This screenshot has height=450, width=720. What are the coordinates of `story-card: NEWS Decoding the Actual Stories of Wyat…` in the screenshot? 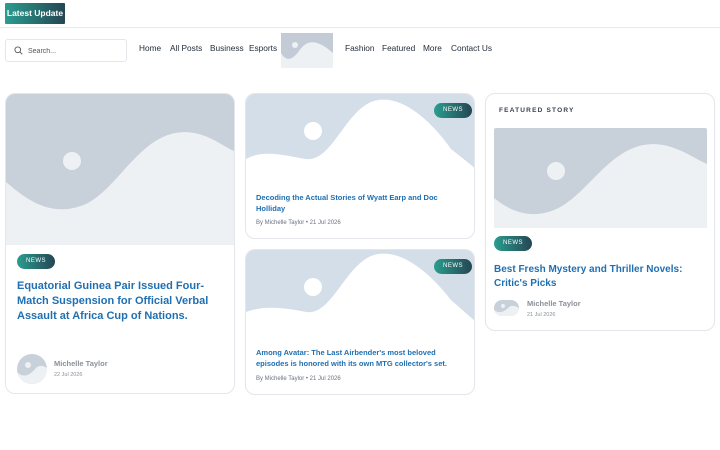 It's located at (360, 166).